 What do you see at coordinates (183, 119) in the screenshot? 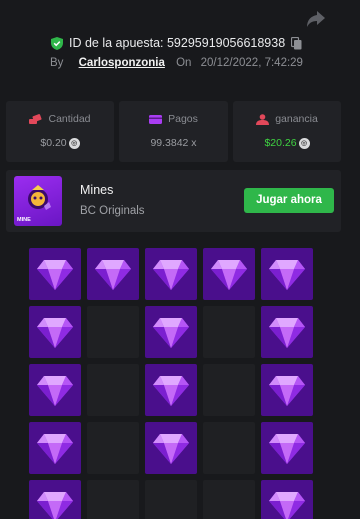
I see `stat-label: Pagos` at bounding box center [183, 119].